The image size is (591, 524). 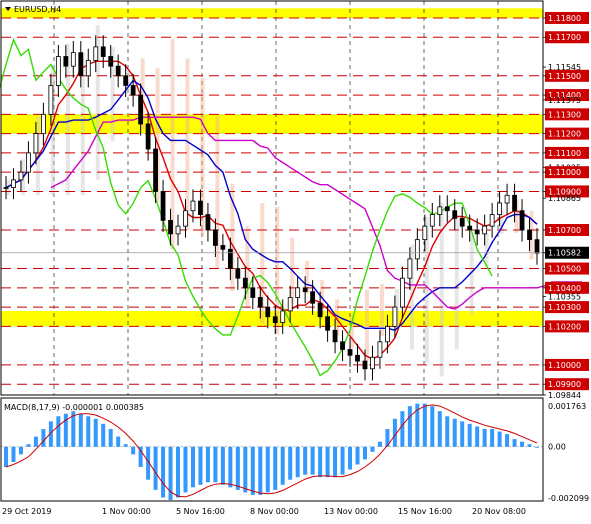 What do you see at coordinates (564, 288) in the screenshot?
I see `price-tick-label: 1.10400` at bounding box center [564, 288].